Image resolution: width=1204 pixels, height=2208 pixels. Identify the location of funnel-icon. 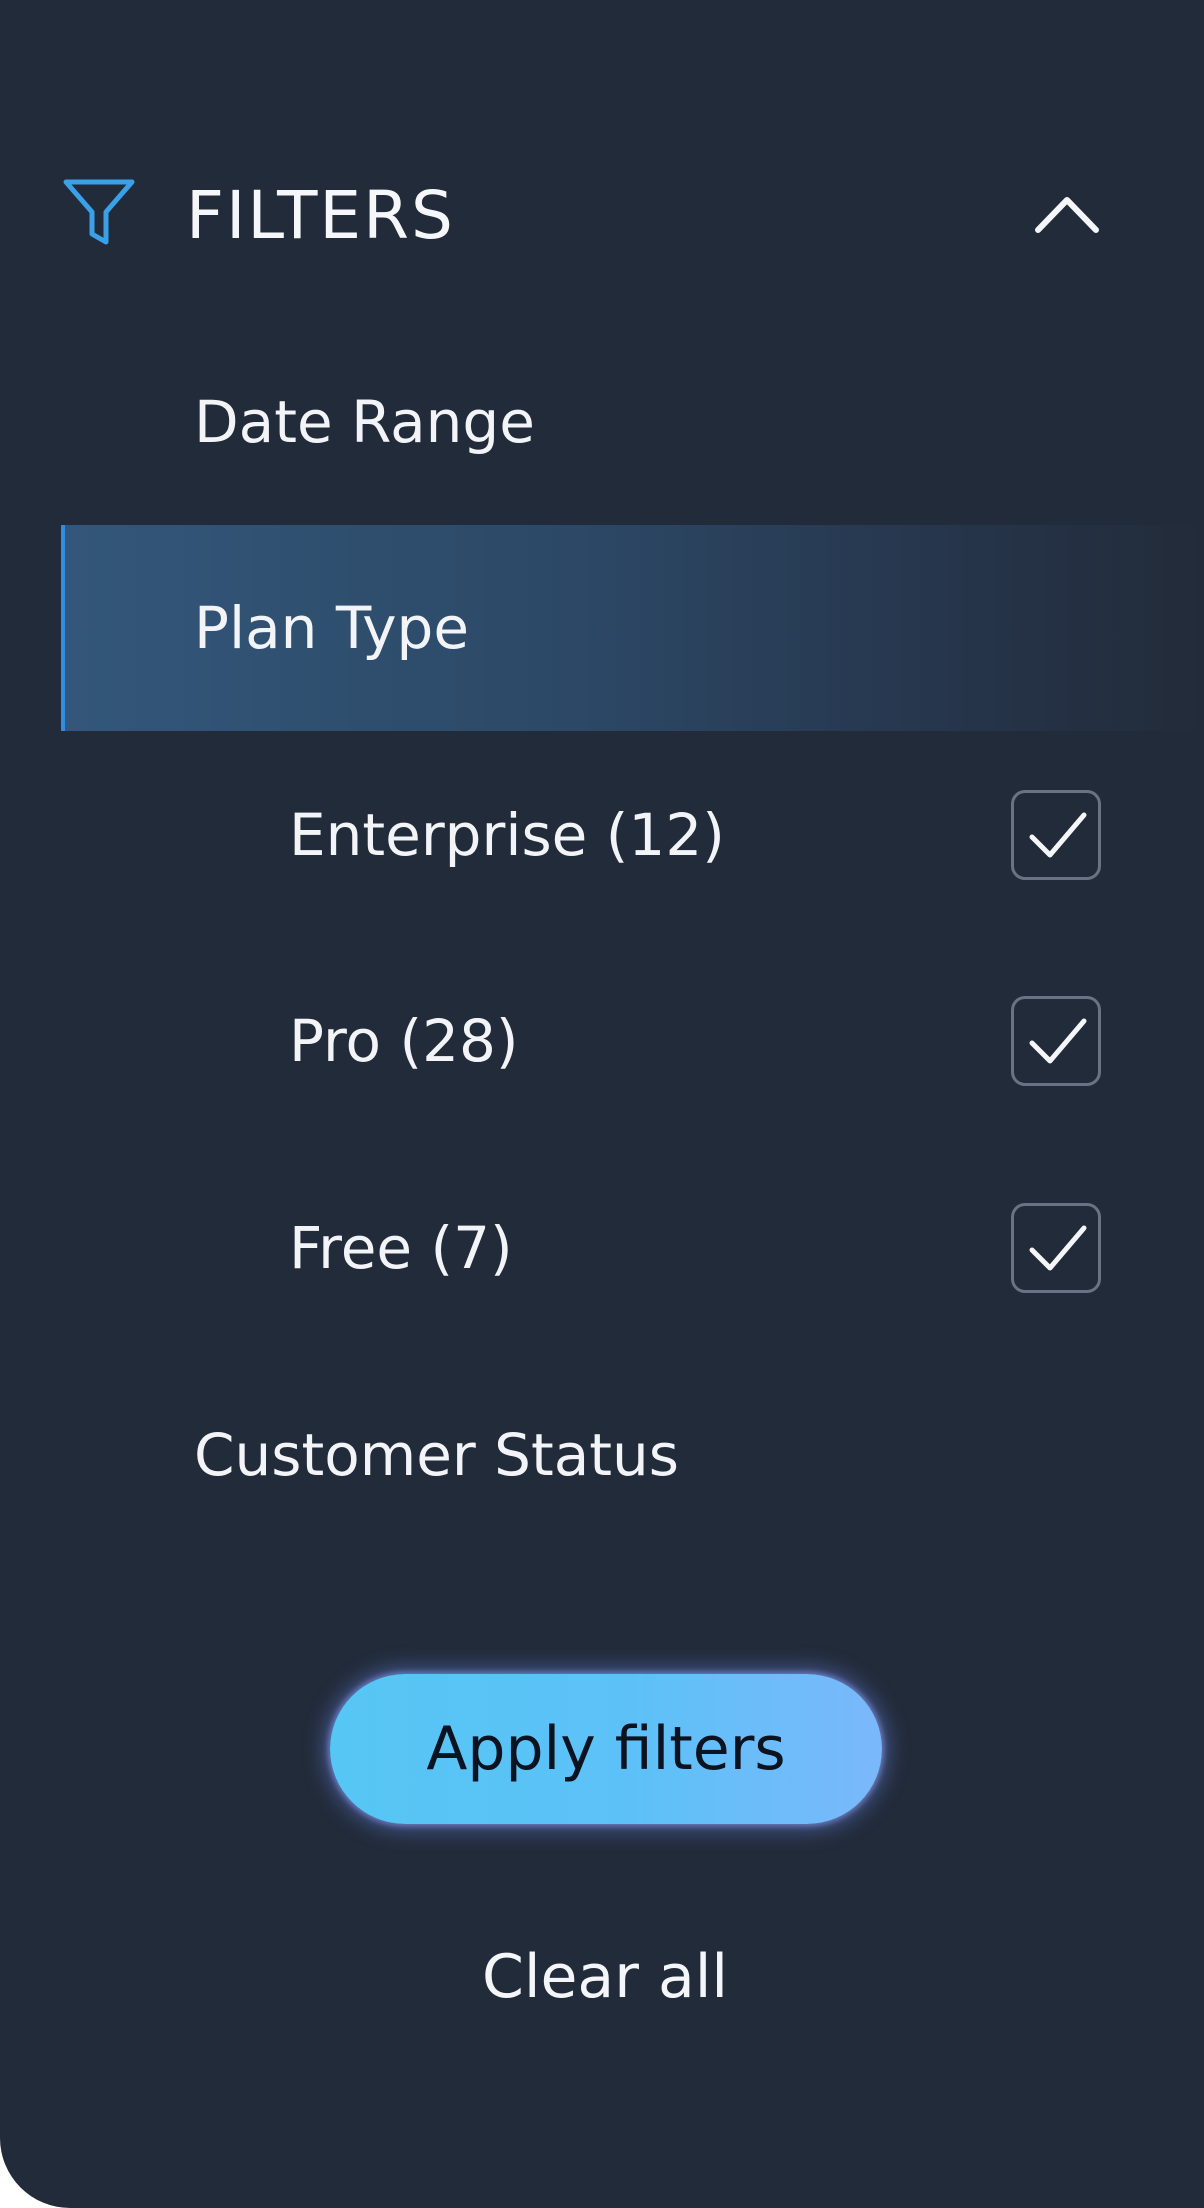
(99, 212).